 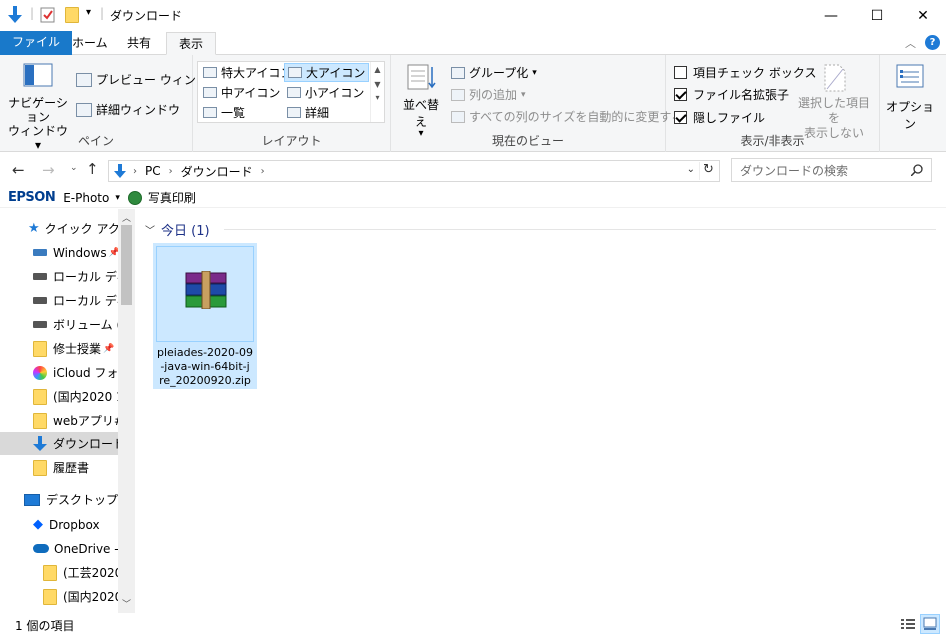 I want to click on sort-by-button: 並べ替え ▾, so click(x=421, y=101).